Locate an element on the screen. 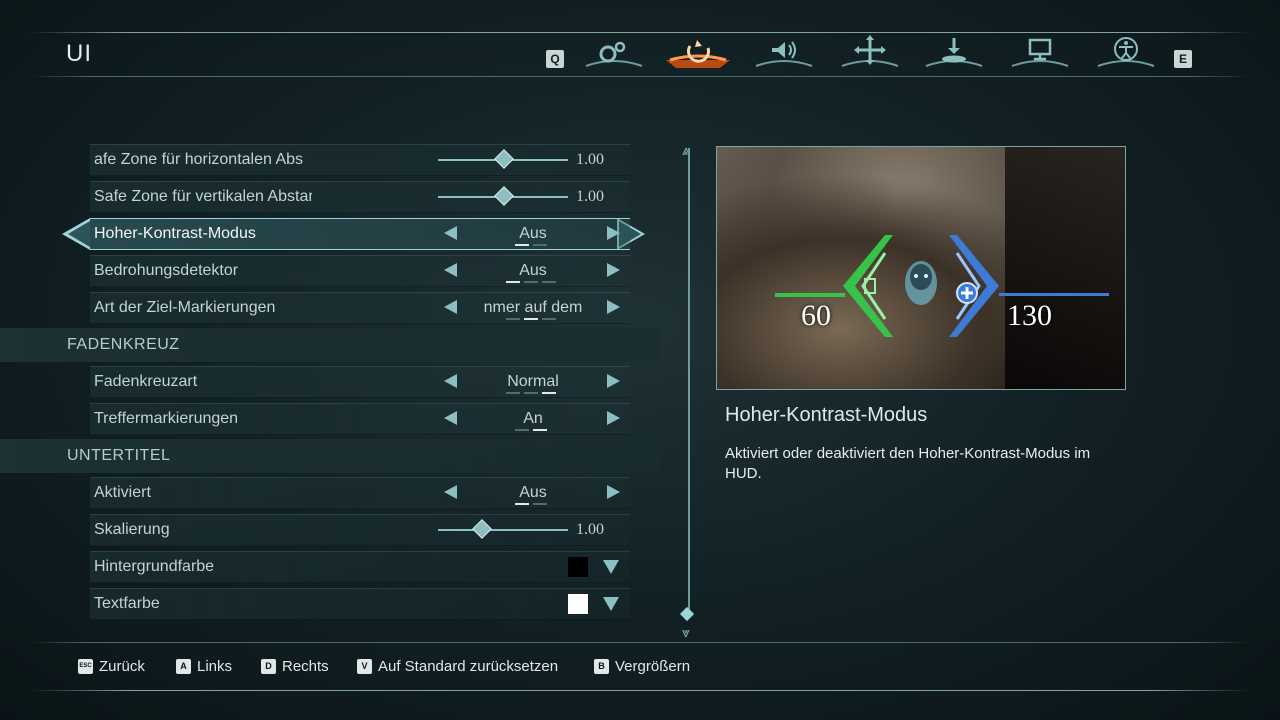 This screenshot has width=1280, height=720. hint-left: A Links is located at coordinates (204, 666).